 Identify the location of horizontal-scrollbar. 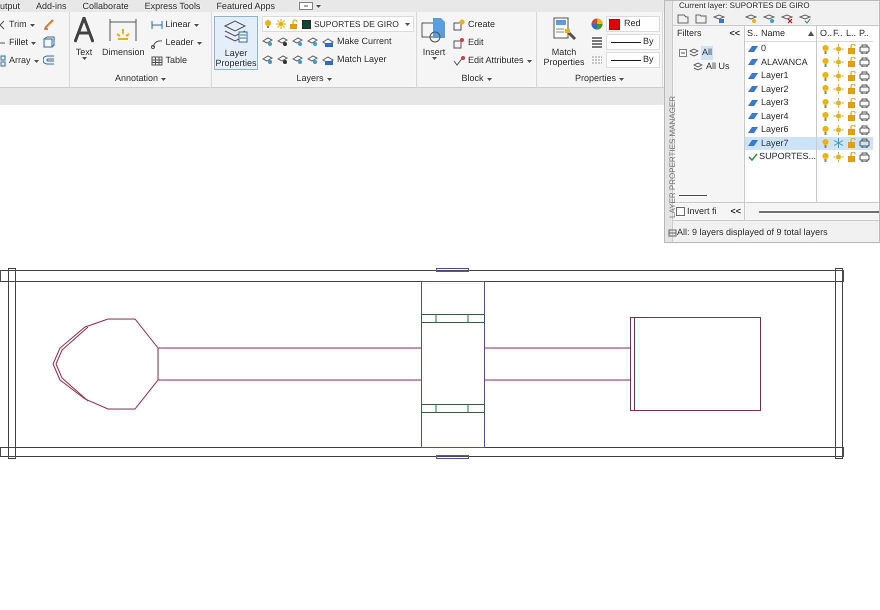
(819, 211).